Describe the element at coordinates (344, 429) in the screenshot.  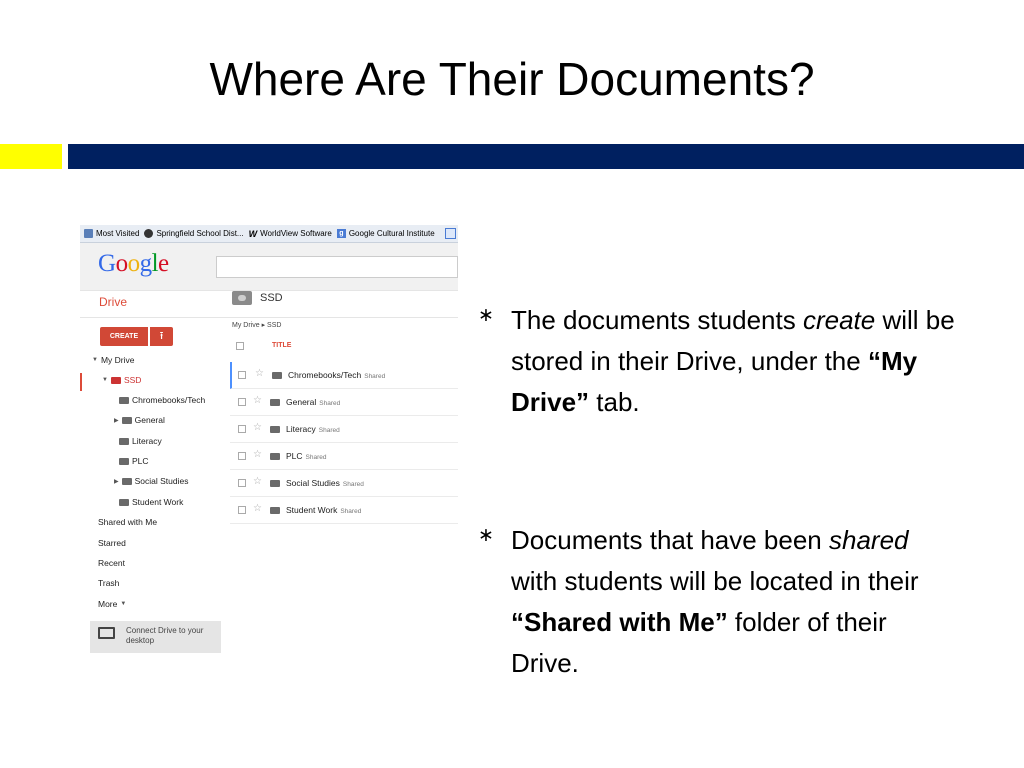
I see `file-row: ☆ Literacy Shared` at that location.